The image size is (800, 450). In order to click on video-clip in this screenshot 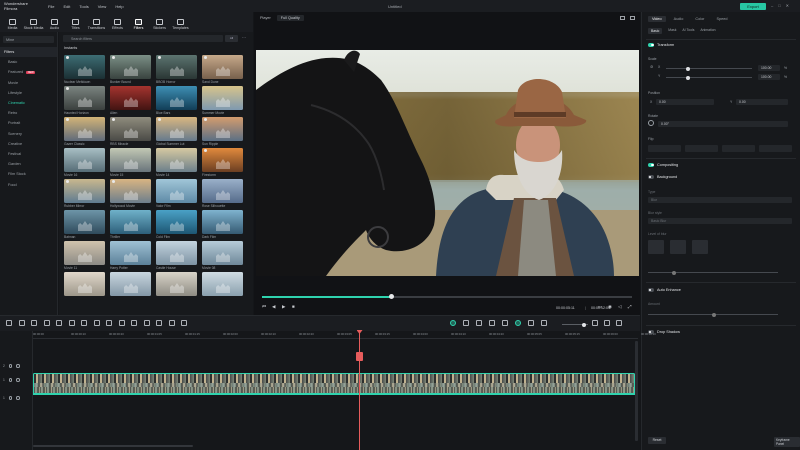, I will do `click(334, 384)`.